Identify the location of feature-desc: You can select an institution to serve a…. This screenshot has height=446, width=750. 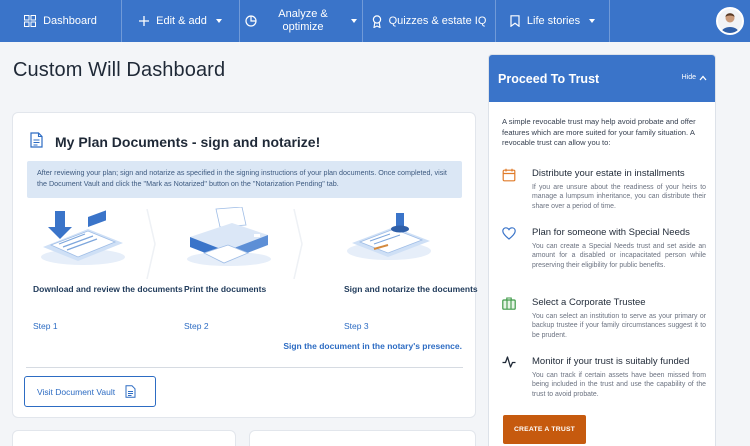
(619, 326).